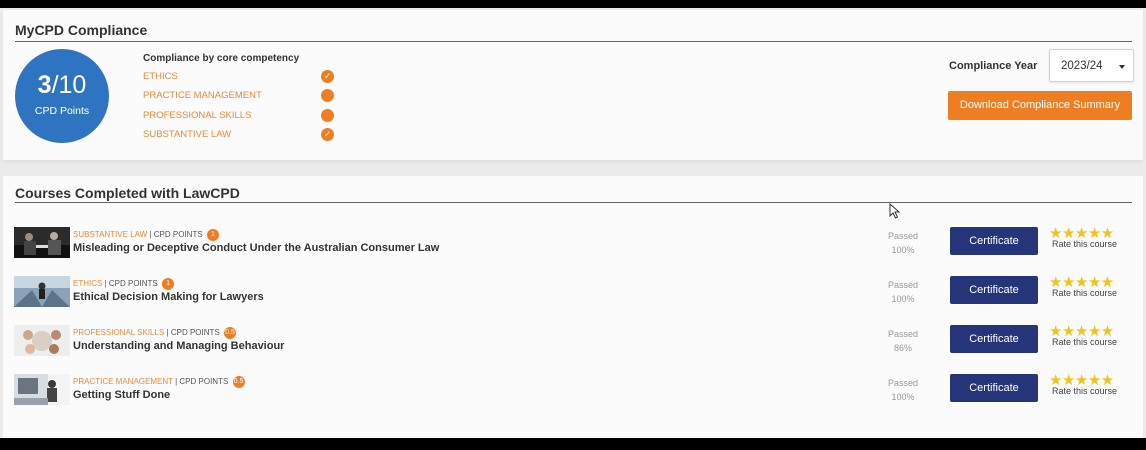 The height and width of the screenshot is (450, 1146). I want to click on course-title: Ethical Decision Making for Lawyers, so click(168, 297).